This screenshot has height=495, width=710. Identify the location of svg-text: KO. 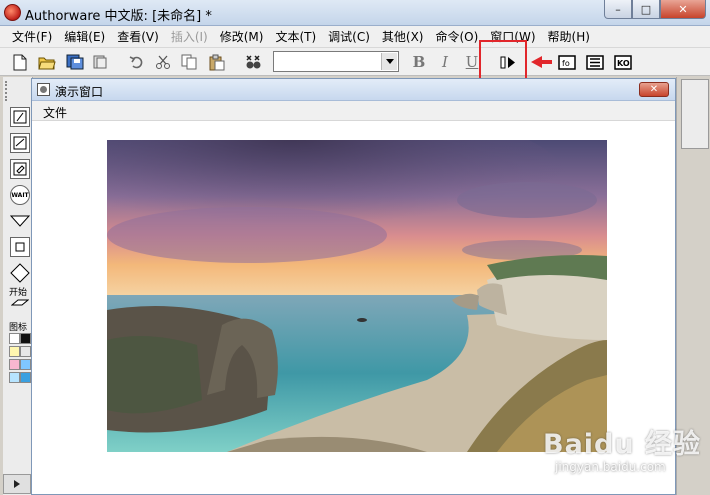
(623, 63).